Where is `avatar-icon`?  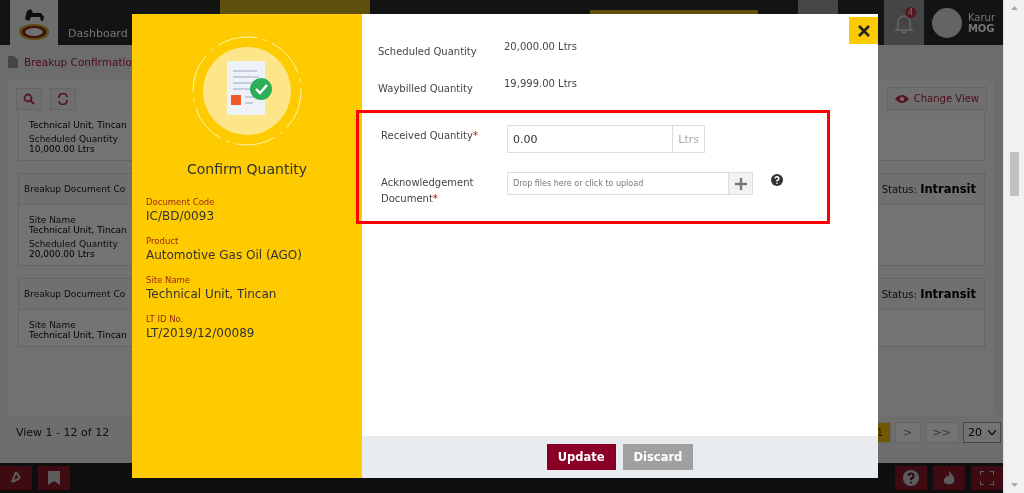
avatar-icon is located at coordinates (946, 22).